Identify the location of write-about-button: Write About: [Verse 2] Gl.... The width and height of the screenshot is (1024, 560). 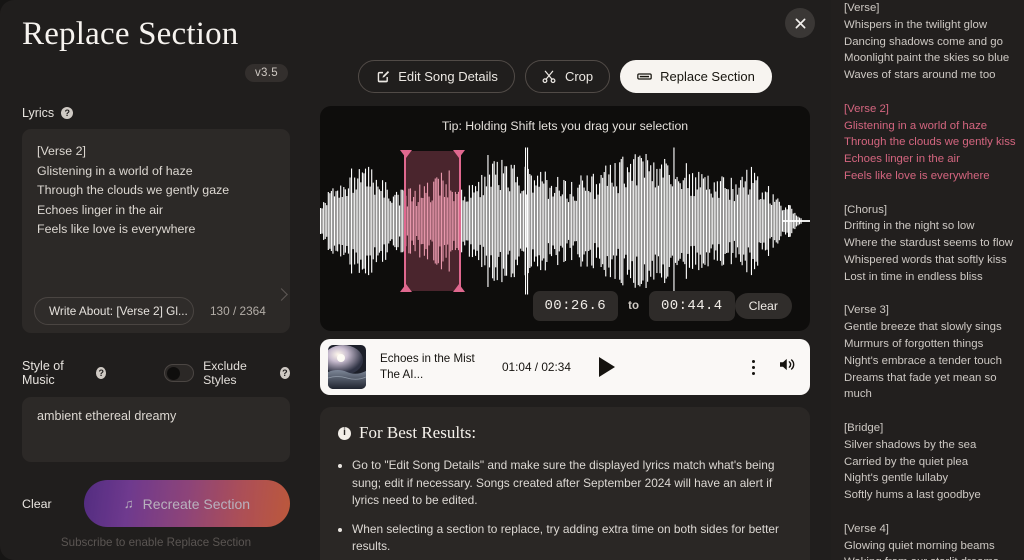
(114, 311).